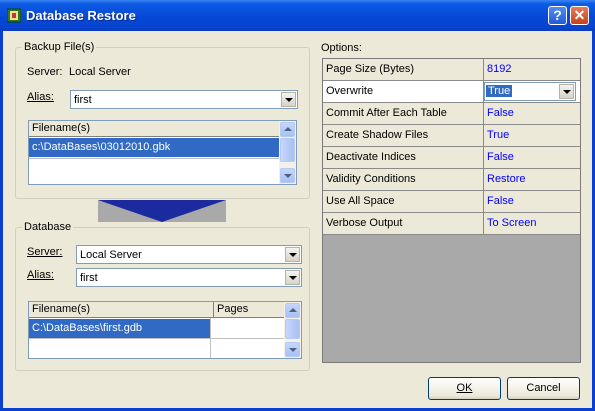 Image resolution: width=595 pixels, height=411 pixels. I want to click on option-name: Deactivate Indices, so click(371, 157).